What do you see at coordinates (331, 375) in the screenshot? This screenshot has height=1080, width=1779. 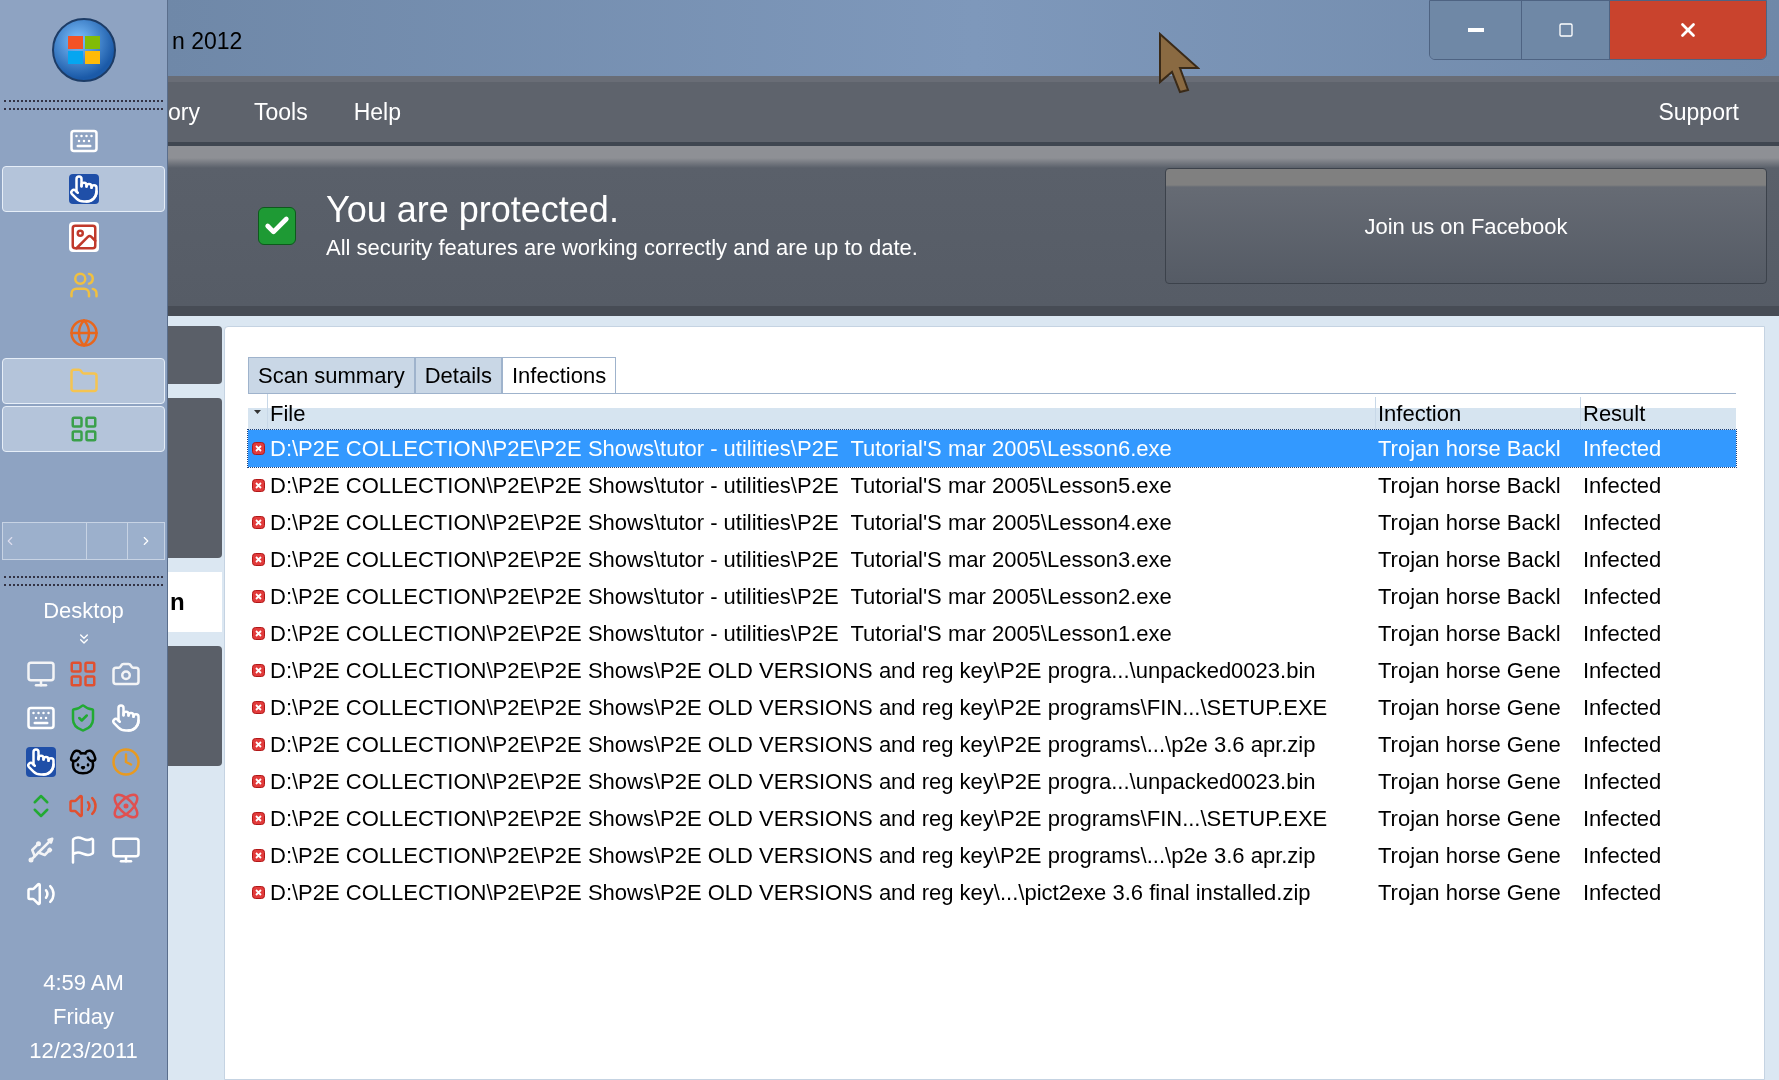 I see `tab: Scan summary` at bounding box center [331, 375].